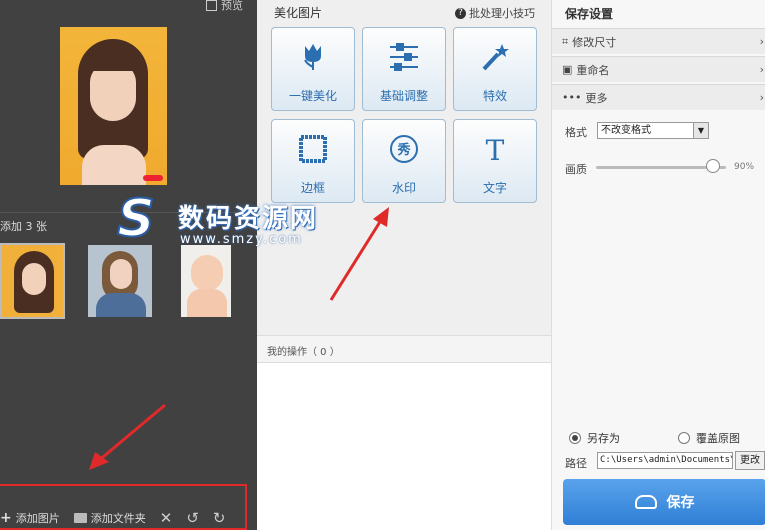 This screenshot has width=765, height=530. I want to click on add-image-button: + 添加图片, so click(30, 518).